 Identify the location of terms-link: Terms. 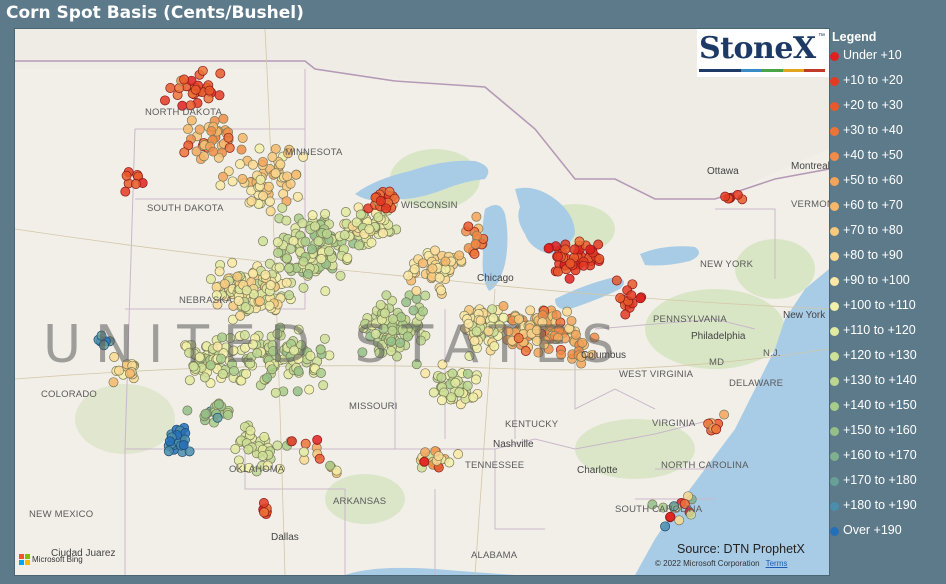
(777, 563).